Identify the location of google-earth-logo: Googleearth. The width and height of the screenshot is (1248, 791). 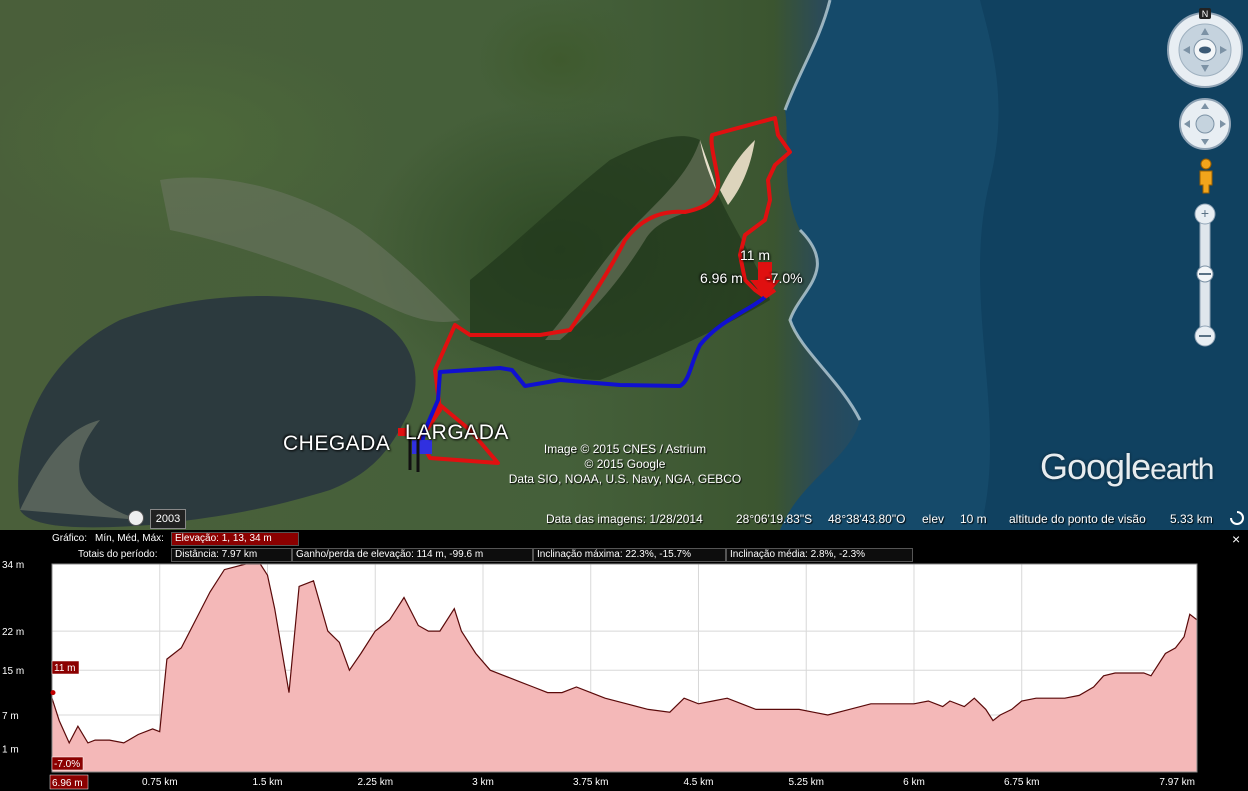
(1127, 467).